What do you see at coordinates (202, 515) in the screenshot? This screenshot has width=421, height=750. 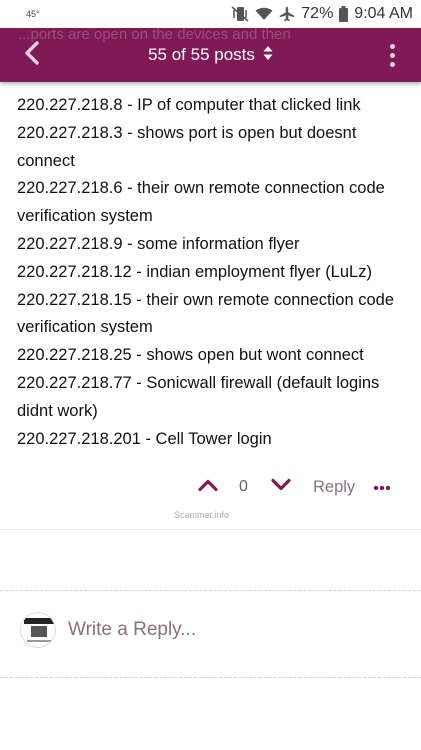 I see `watermark-text: Scammer.info` at bounding box center [202, 515].